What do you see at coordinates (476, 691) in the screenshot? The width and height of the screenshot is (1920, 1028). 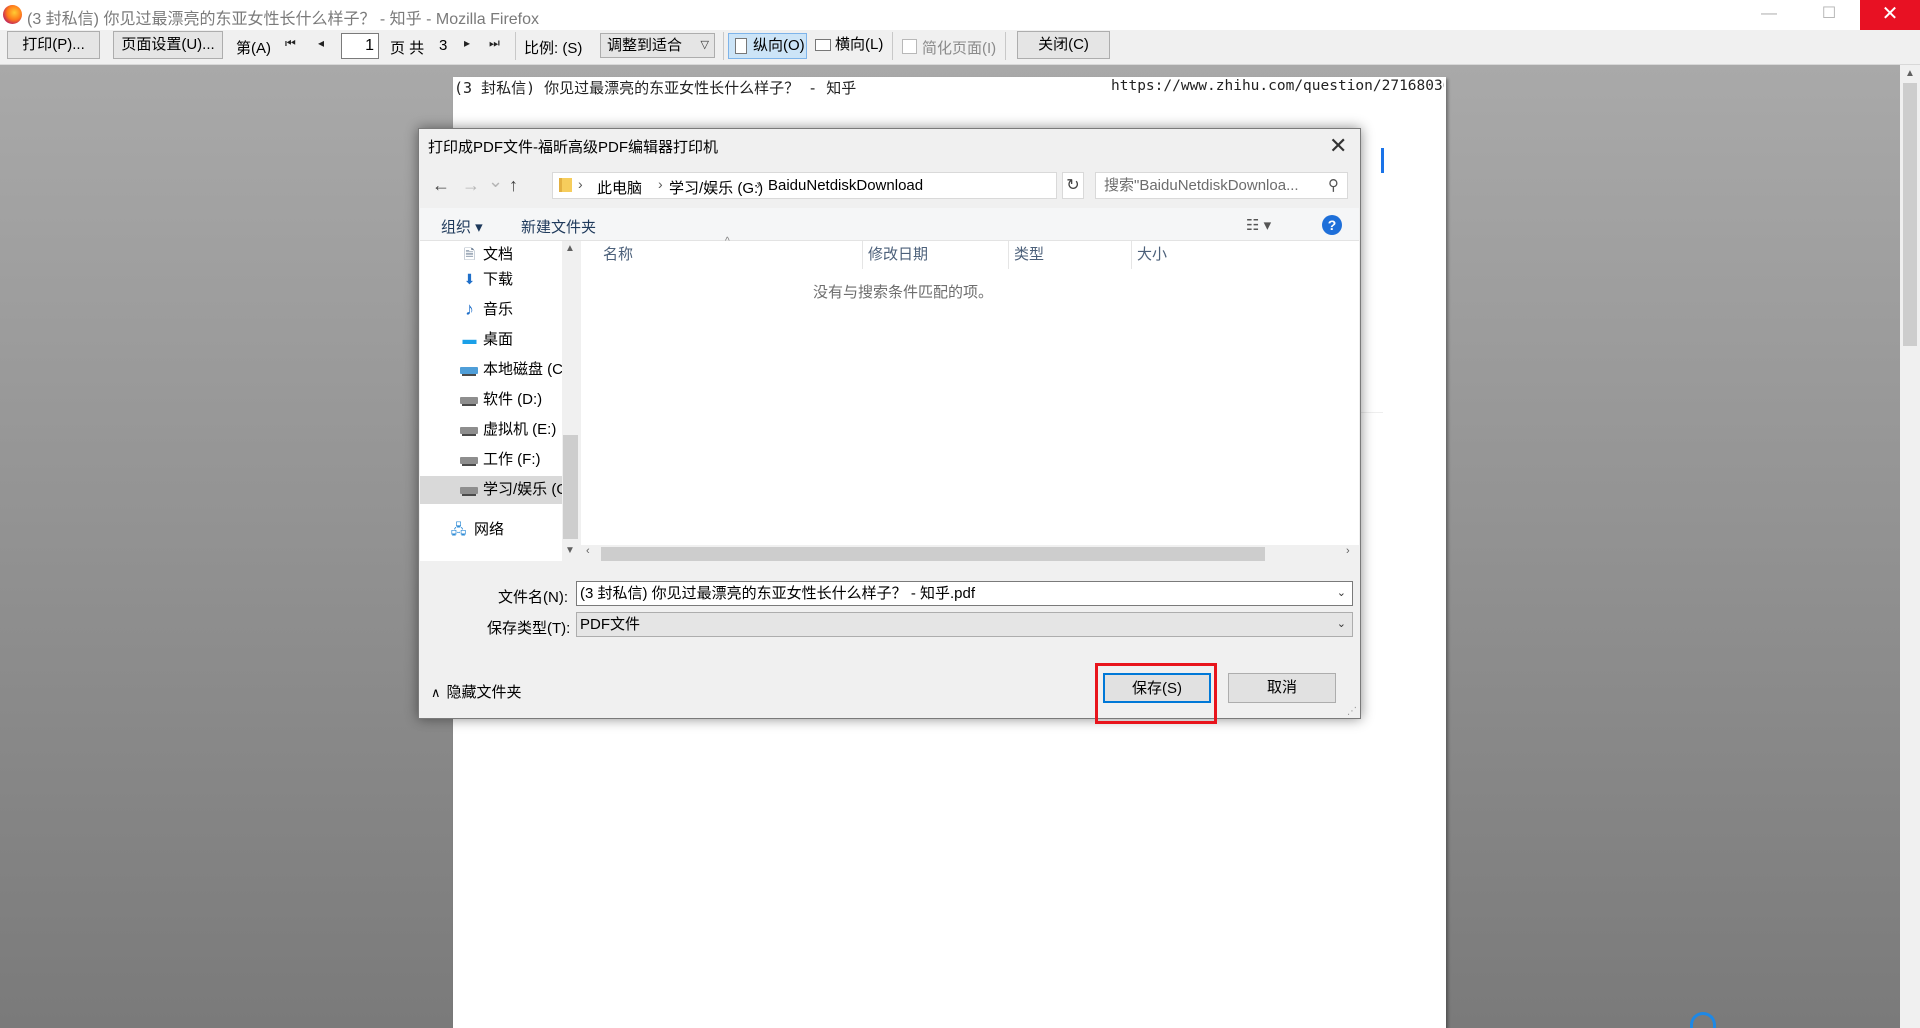 I see `hide-folders-toggle: ∧ 隐藏文件夹` at bounding box center [476, 691].